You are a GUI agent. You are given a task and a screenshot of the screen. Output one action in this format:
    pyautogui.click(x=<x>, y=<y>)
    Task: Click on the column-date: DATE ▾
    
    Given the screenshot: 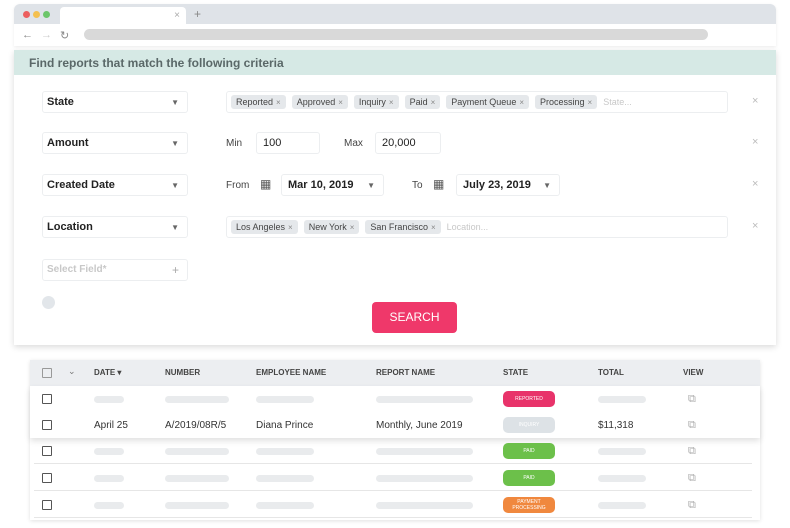 What is the action you would take?
    pyautogui.click(x=107, y=372)
    